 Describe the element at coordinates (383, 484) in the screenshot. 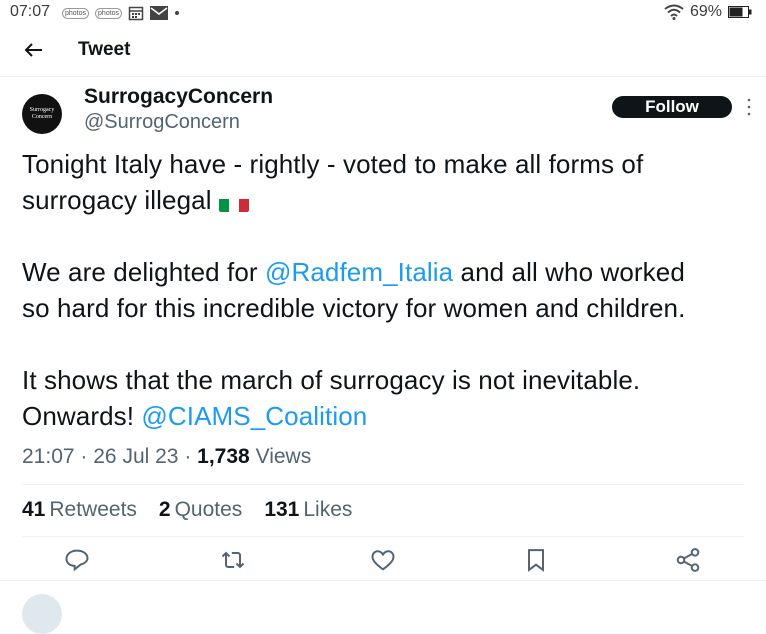

I see `meta-divider` at that location.